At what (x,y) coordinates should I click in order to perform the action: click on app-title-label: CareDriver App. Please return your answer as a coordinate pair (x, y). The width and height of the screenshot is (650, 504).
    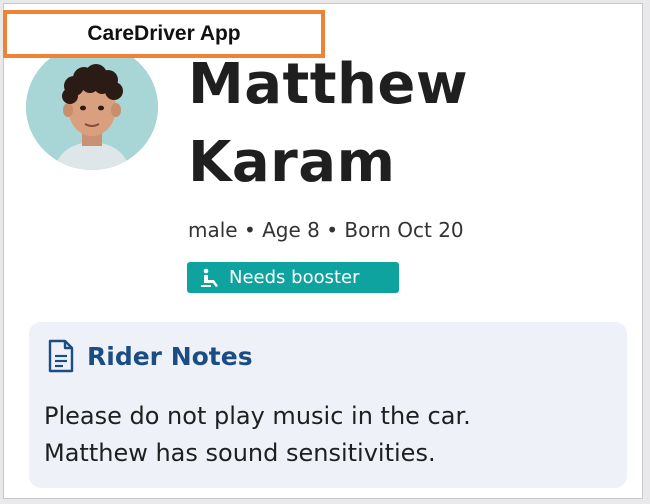
    Looking at the image, I should click on (164, 34).